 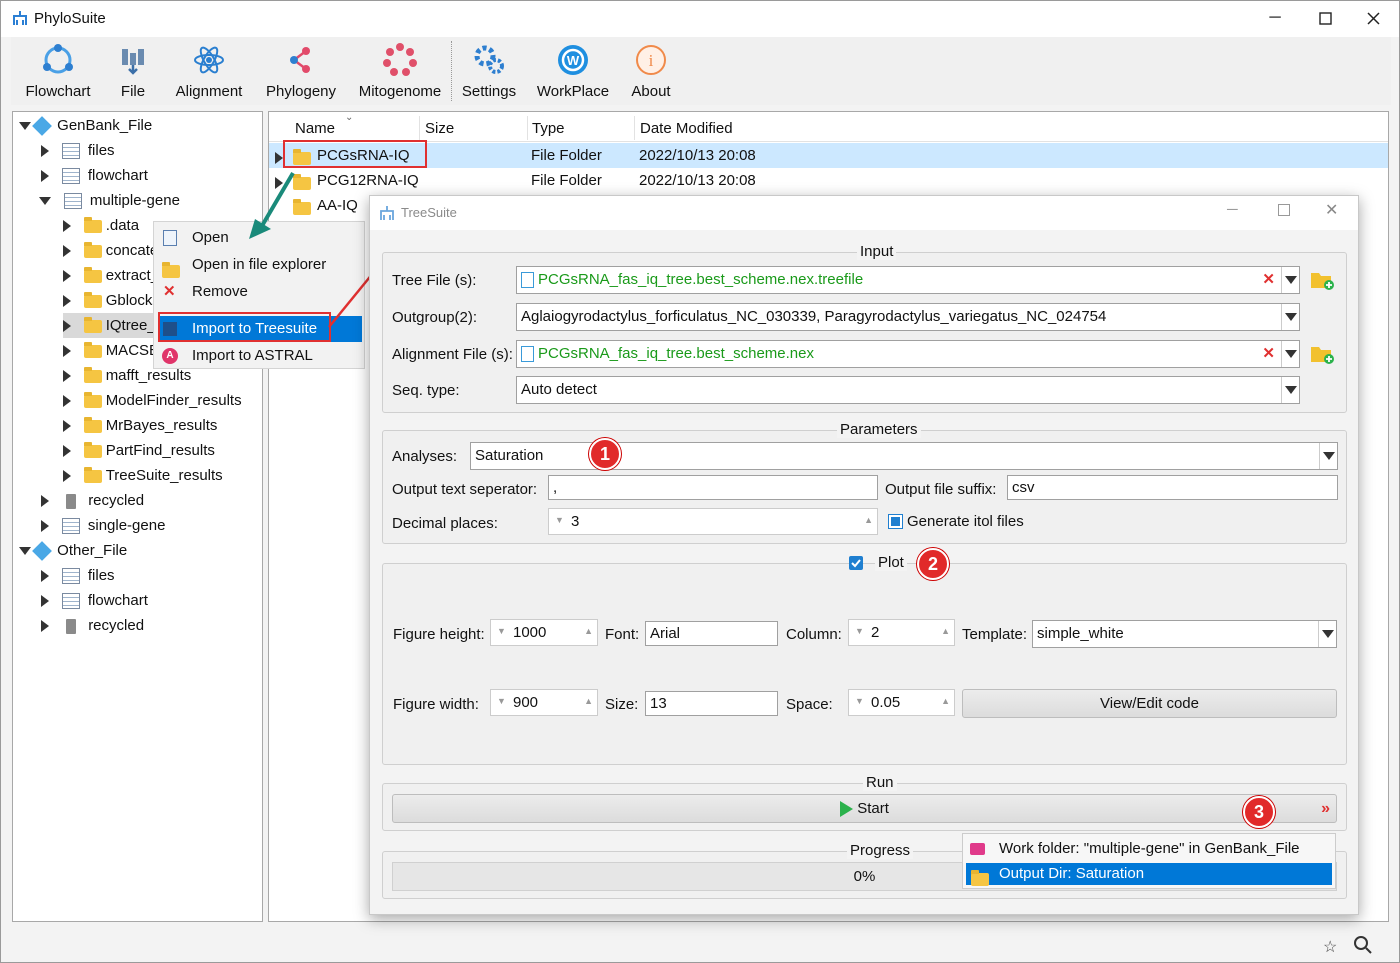 I want to click on star-icon: ☆, so click(x=1330, y=947).